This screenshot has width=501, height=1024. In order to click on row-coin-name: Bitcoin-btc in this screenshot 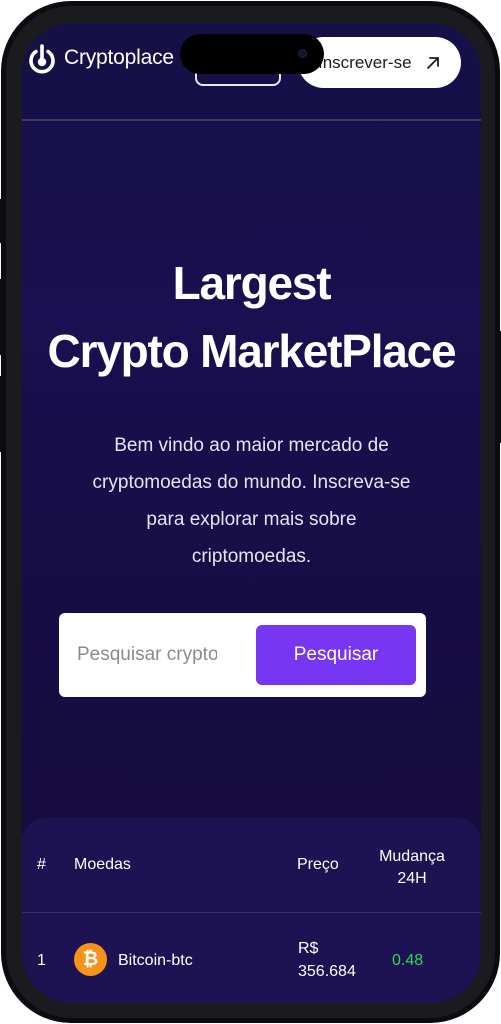, I will do `click(155, 961)`.